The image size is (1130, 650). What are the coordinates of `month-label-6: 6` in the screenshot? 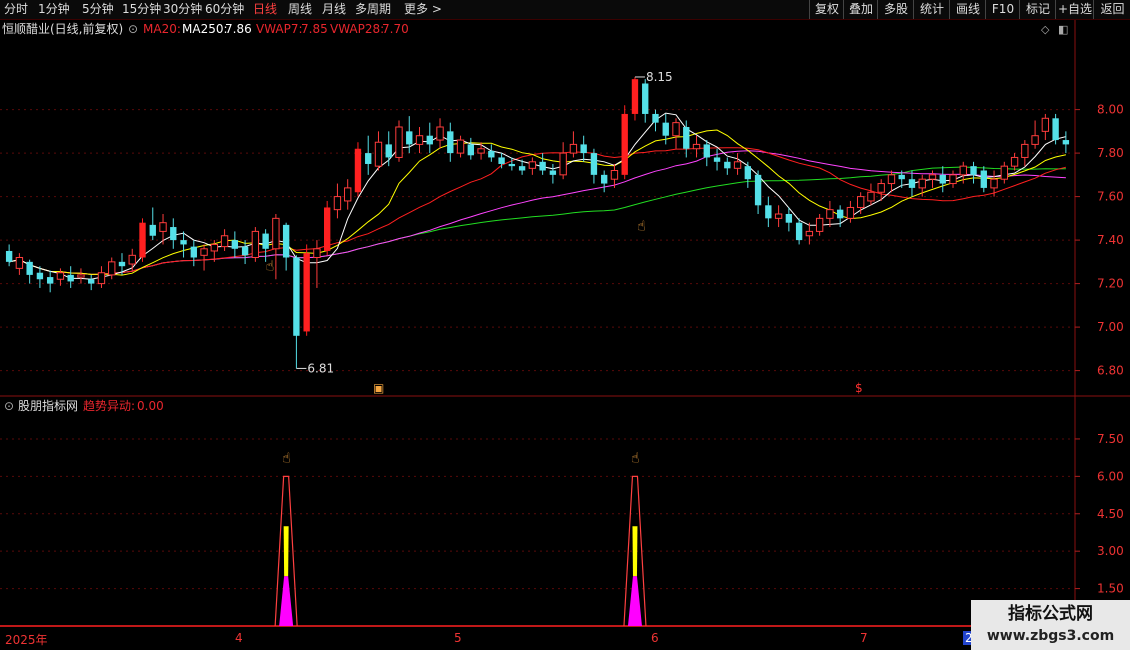 It's located at (655, 638).